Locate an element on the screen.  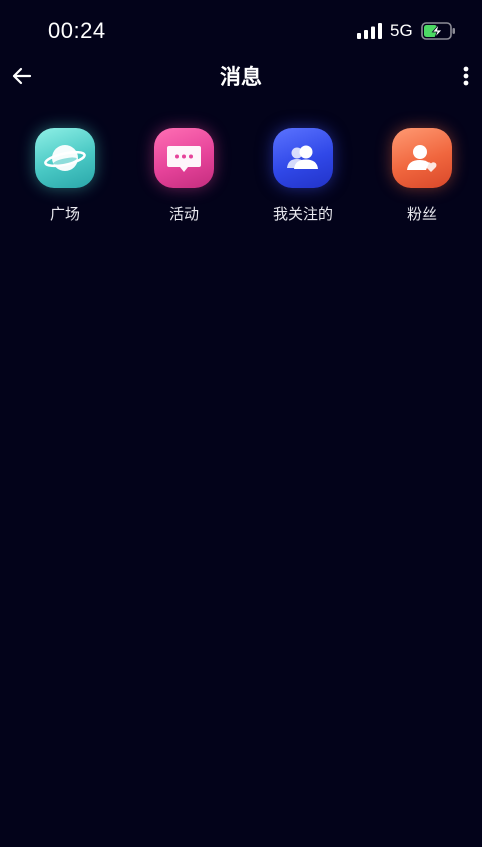
more-button is located at coordinates (466, 76).